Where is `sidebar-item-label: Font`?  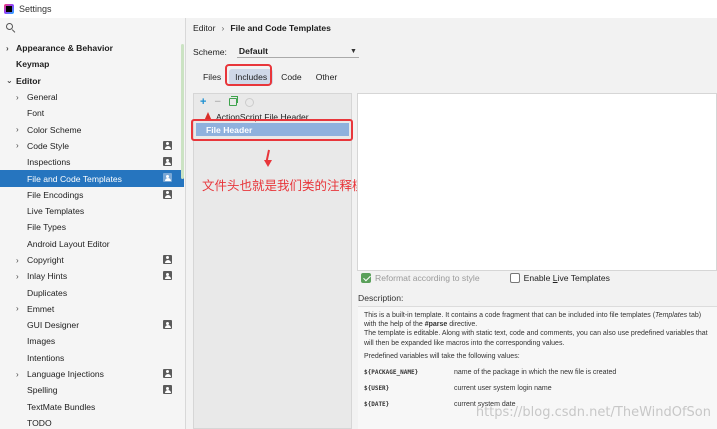
sidebar-item-label: Font is located at coordinates (36, 113).